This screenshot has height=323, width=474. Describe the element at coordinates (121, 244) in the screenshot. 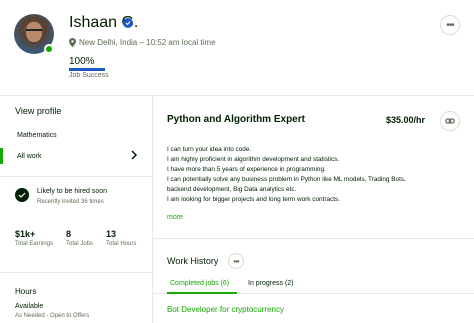

I see `stat-label: Total Hours` at that location.